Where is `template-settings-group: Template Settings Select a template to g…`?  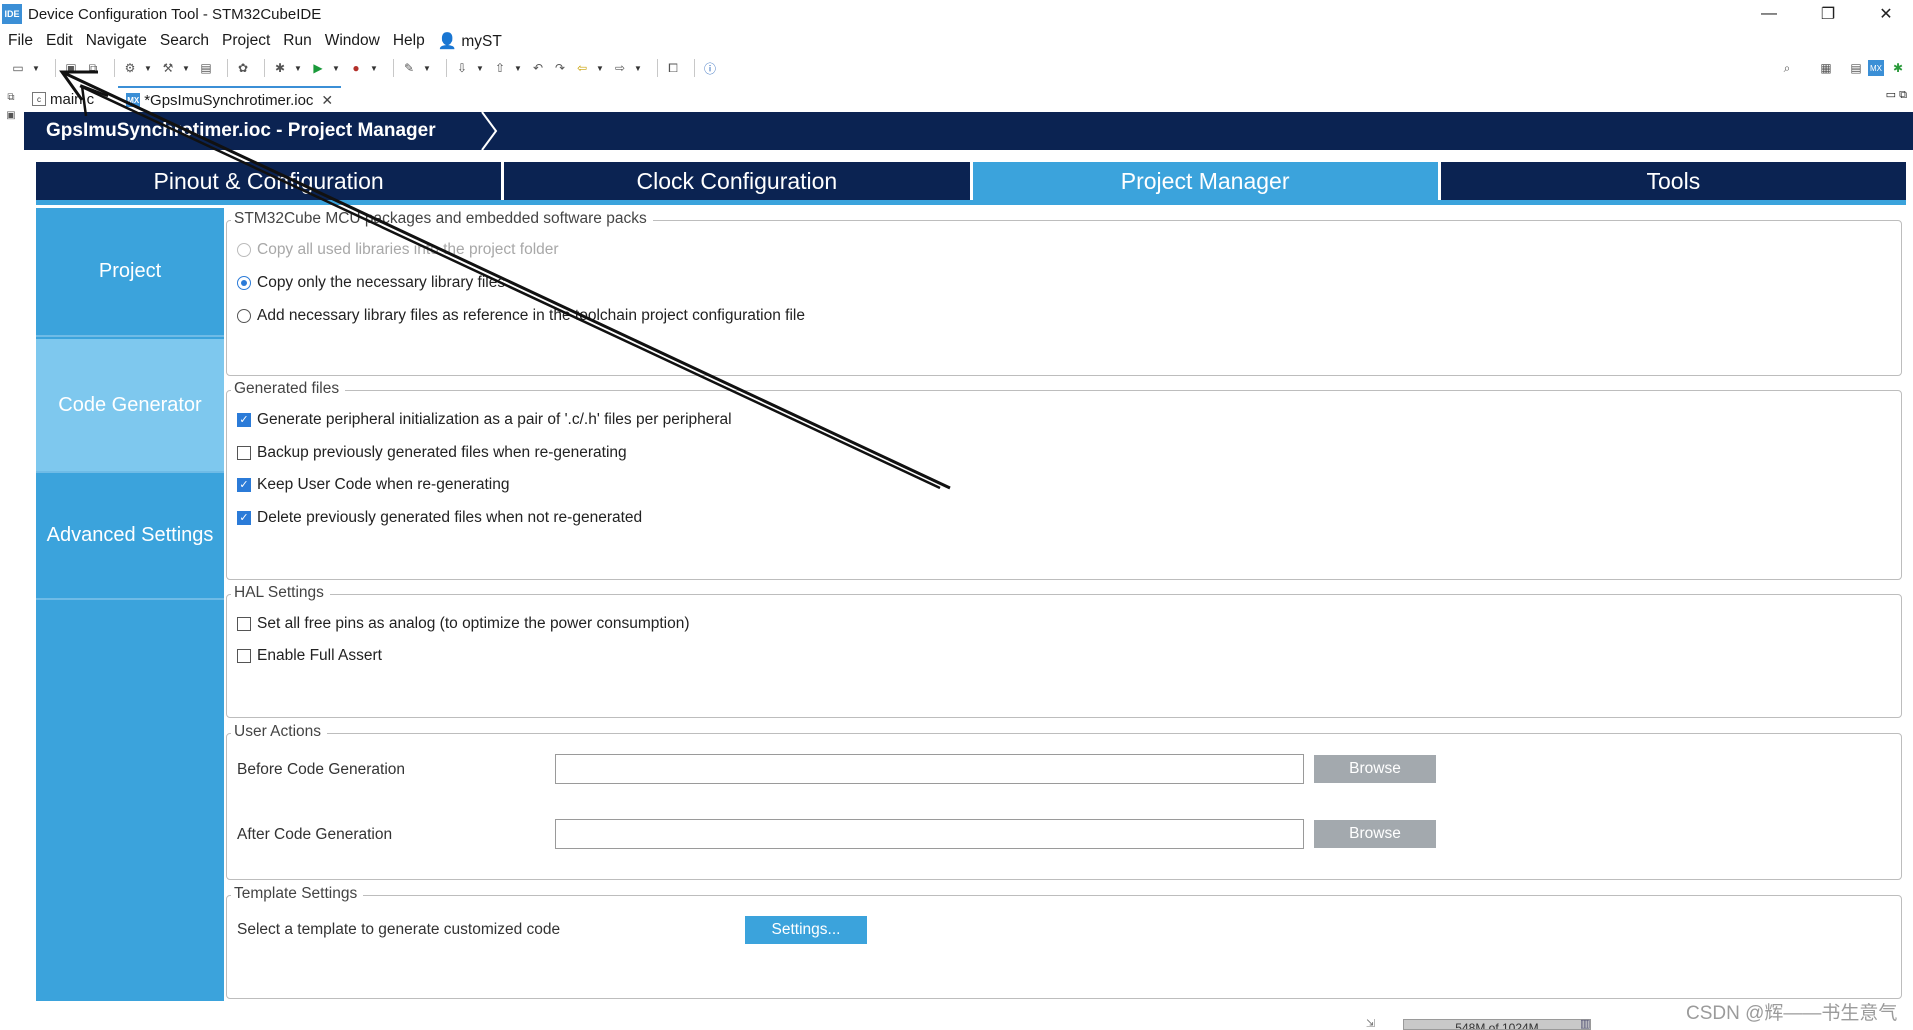 template-settings-group: Template Settings Select a template to g… is located at coordinates (1064, 942).